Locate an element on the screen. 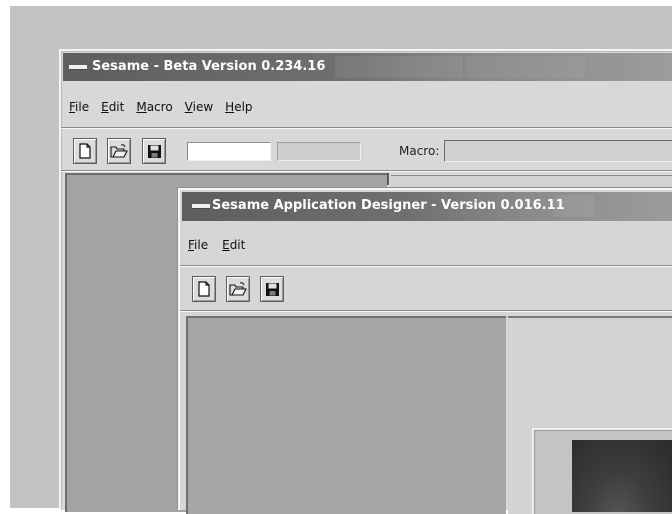  designer-save-button is located at coordinates (272, 289).